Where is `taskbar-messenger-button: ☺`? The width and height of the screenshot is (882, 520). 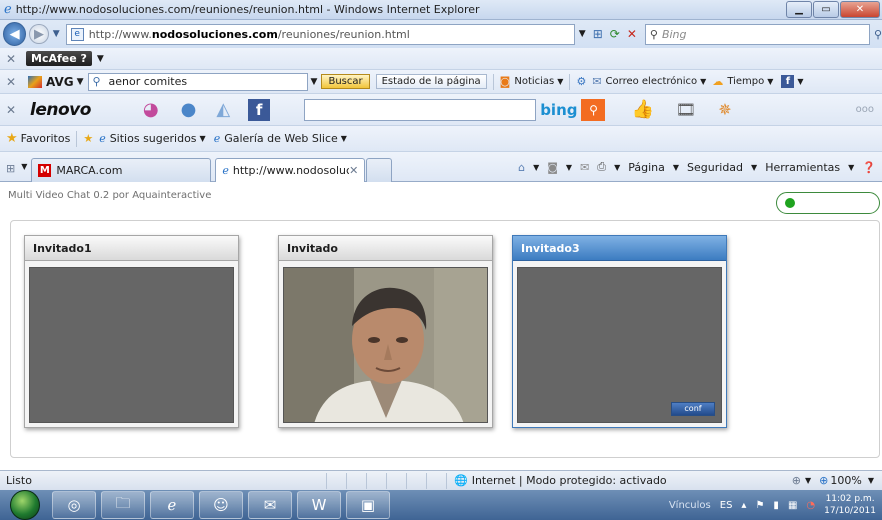
taskbar-messenger-button: ☺ is located at coordinates (221, 505).